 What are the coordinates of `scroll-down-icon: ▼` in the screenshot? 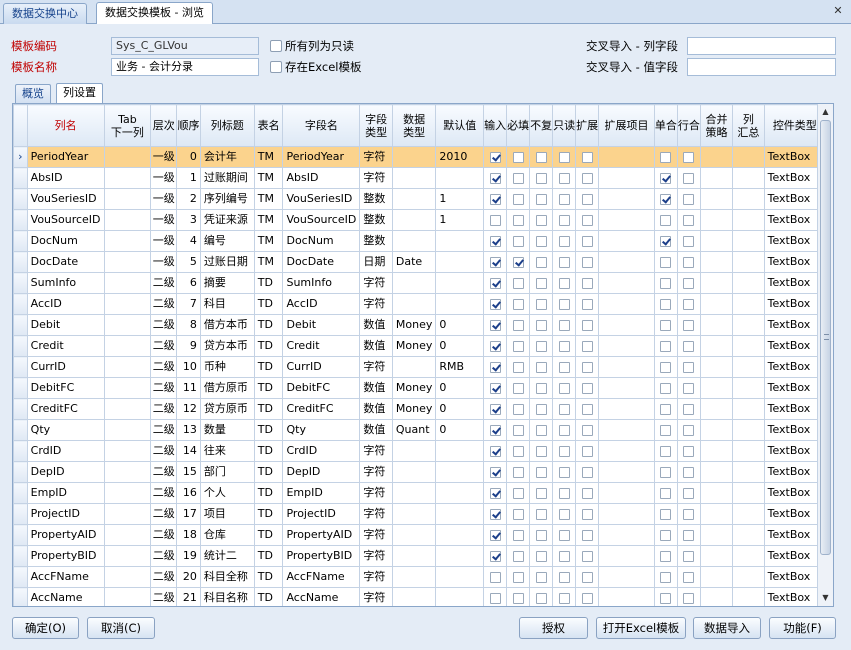 It's located at (825, 598).